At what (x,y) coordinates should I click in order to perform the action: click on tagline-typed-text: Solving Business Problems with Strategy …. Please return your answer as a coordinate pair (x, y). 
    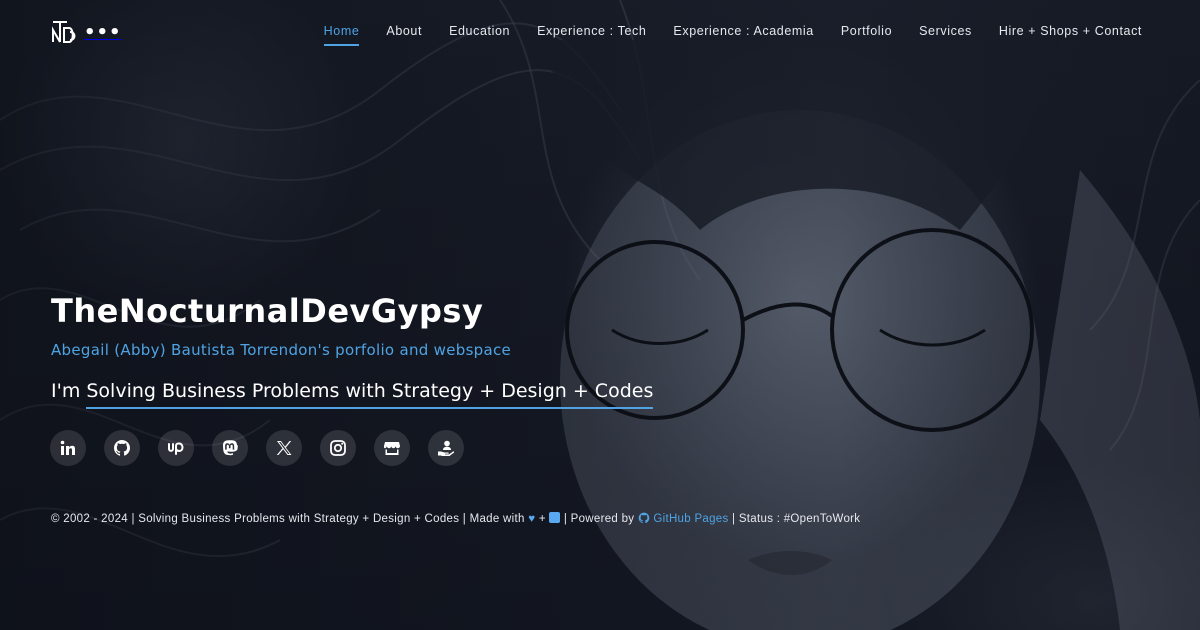
    Looking at the image, I should click on (370, 394).